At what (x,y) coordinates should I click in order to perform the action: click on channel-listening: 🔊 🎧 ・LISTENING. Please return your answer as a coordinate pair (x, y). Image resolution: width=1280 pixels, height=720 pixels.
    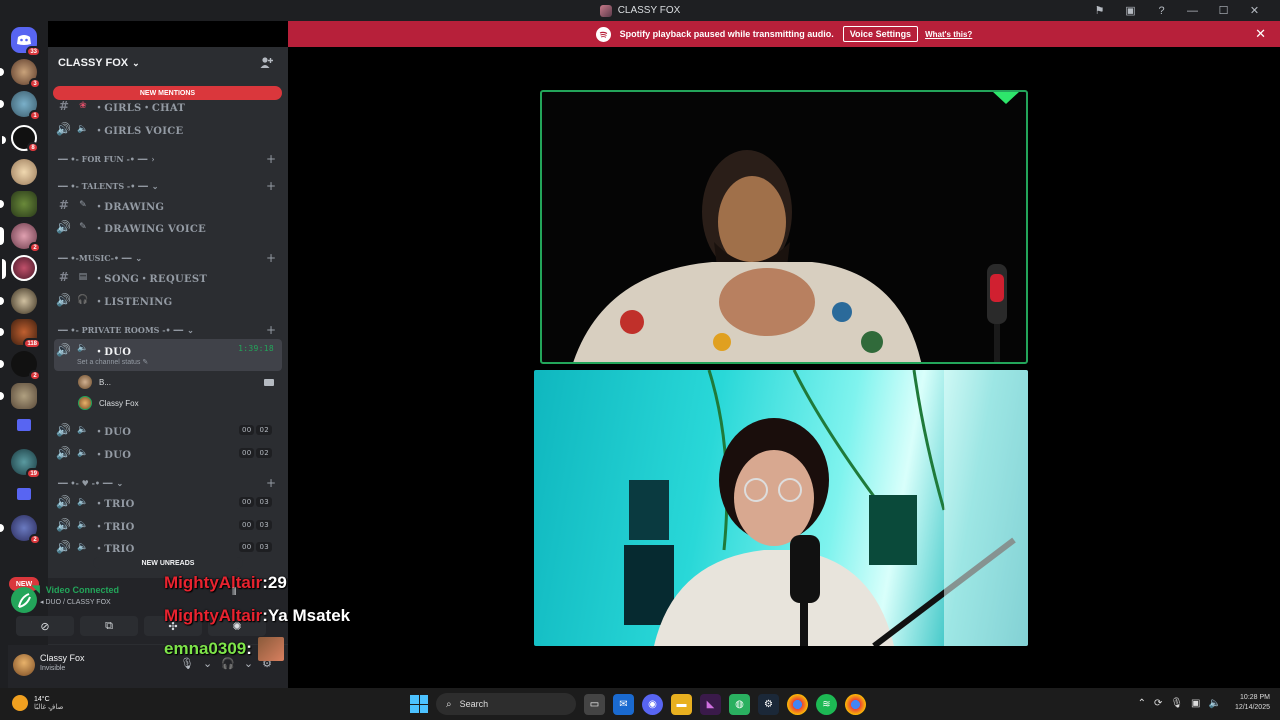
    Looking at the image, I should click on (168, 300).